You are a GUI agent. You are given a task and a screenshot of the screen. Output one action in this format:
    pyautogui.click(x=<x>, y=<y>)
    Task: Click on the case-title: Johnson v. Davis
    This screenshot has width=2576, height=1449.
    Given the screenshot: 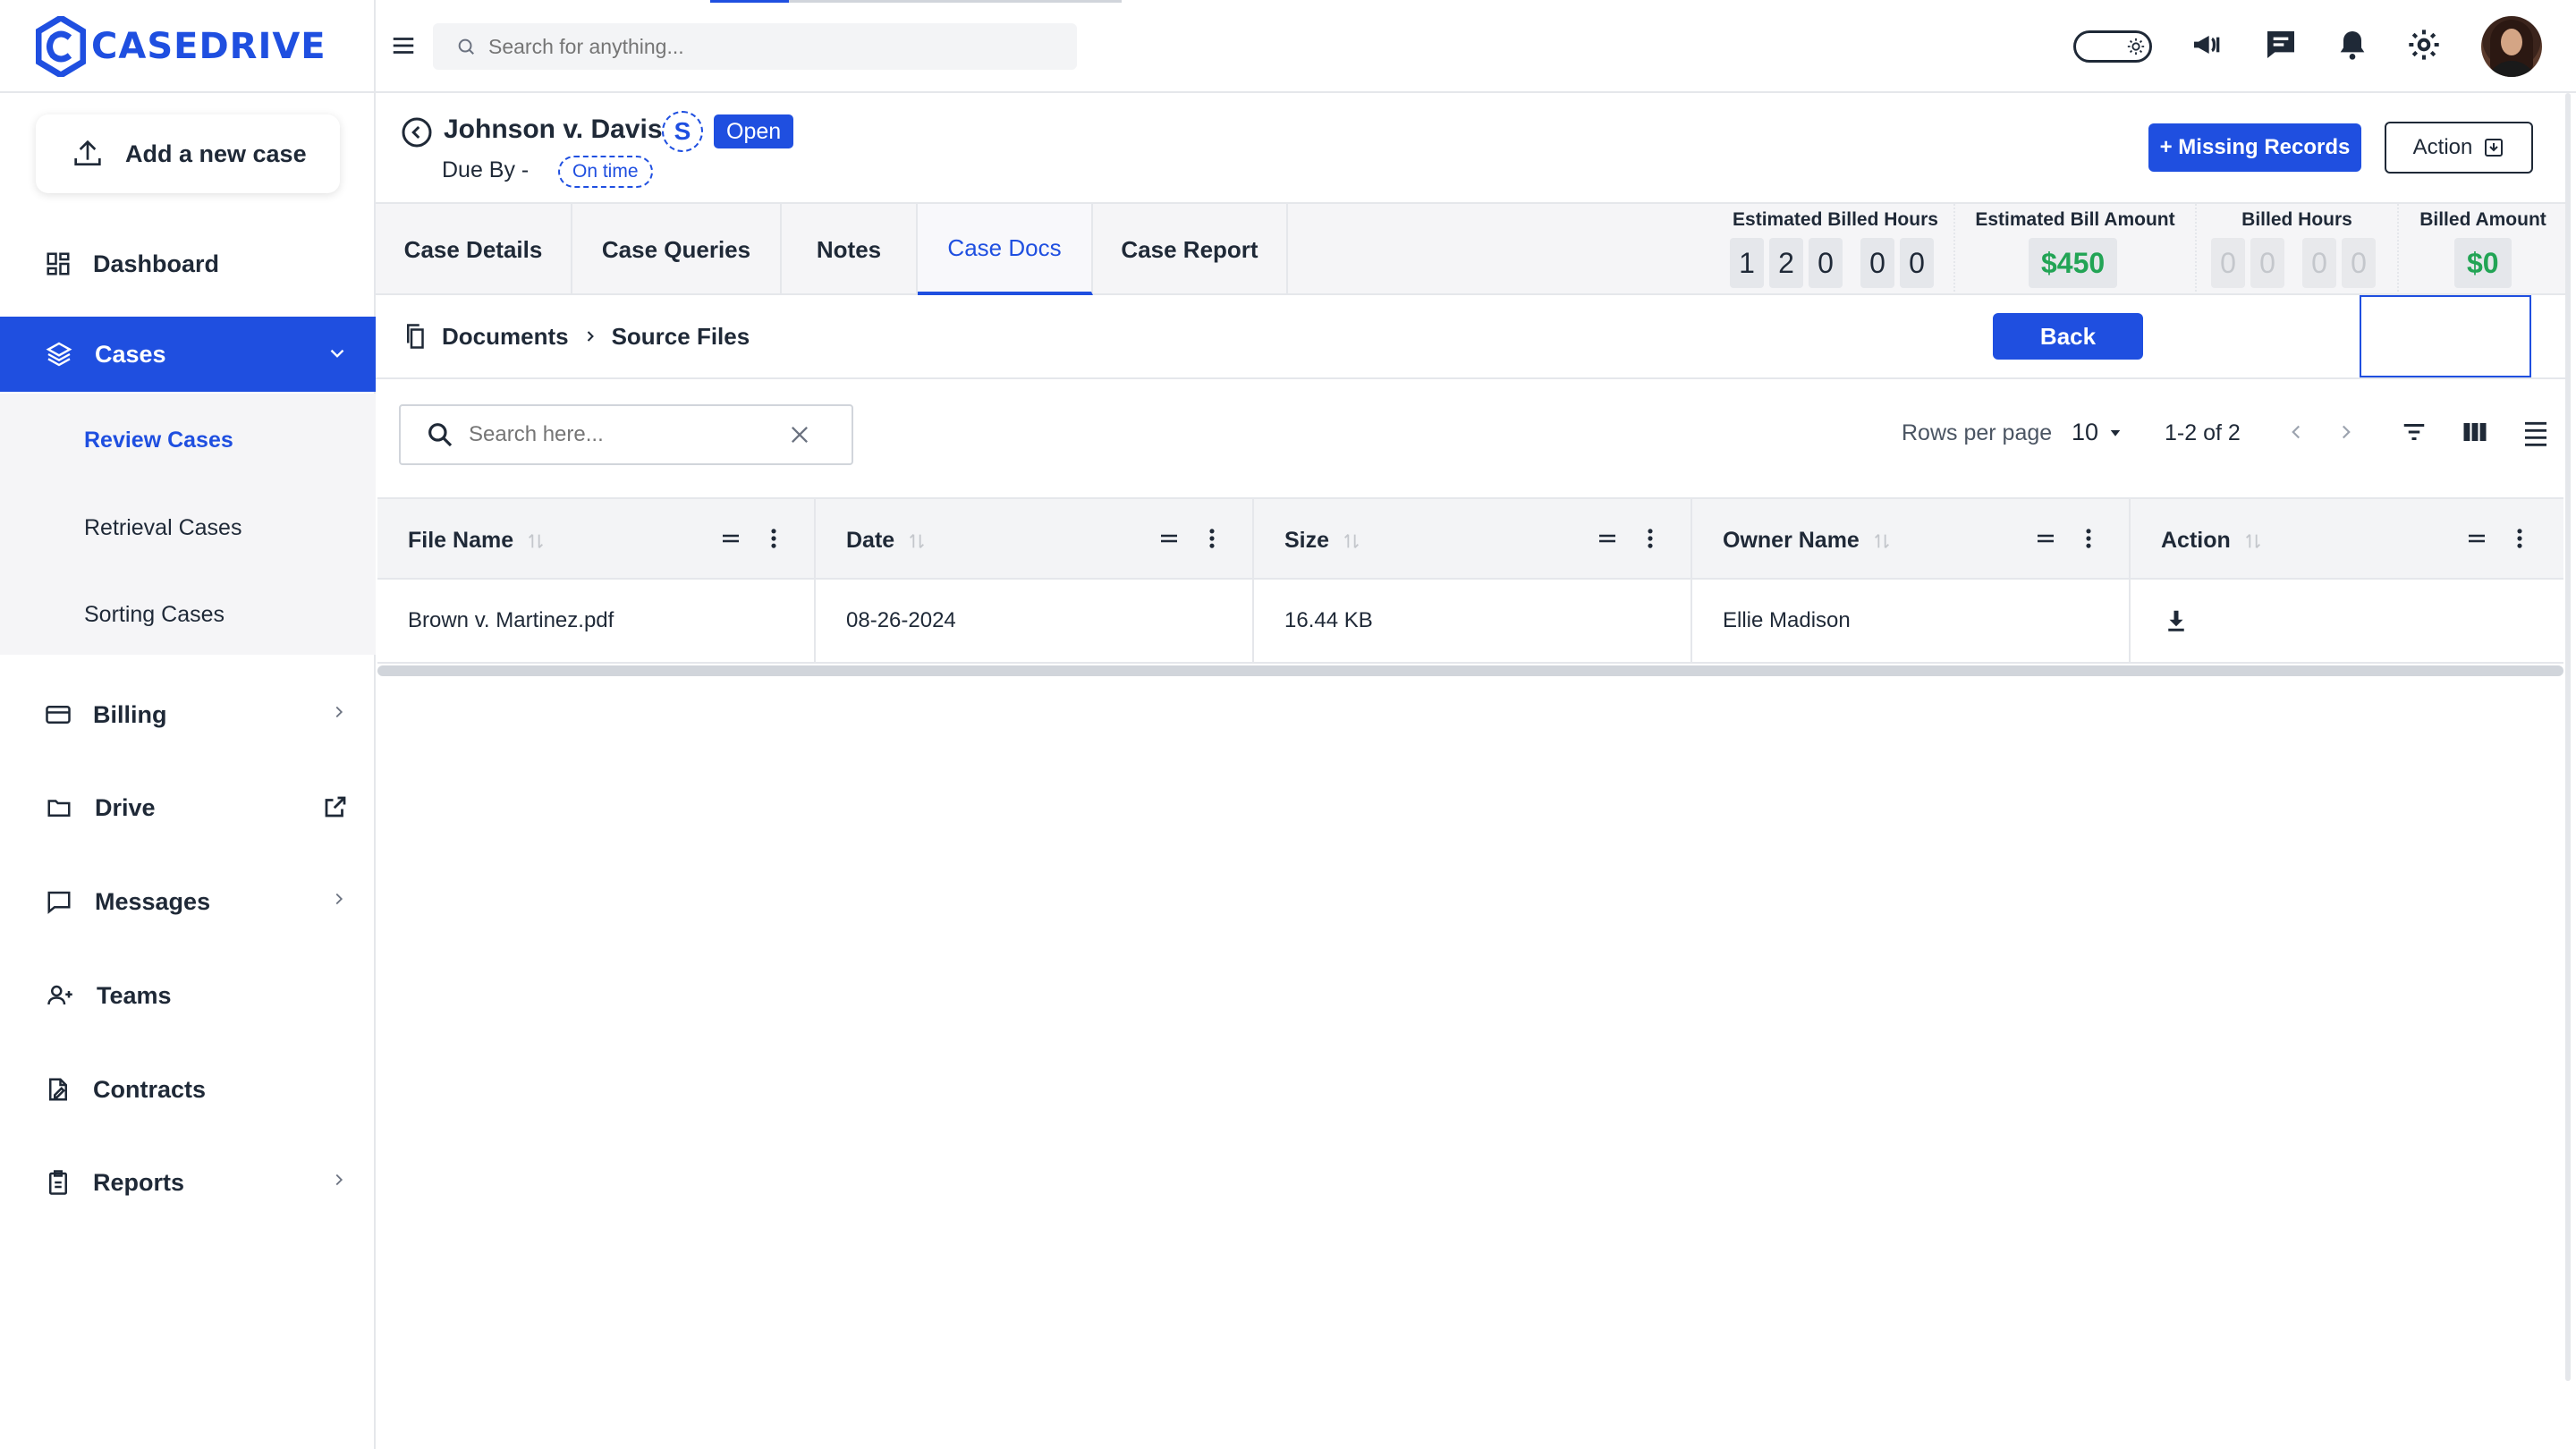 What is the action you would take?
    pyautogui.click(x=553, y=129)
    